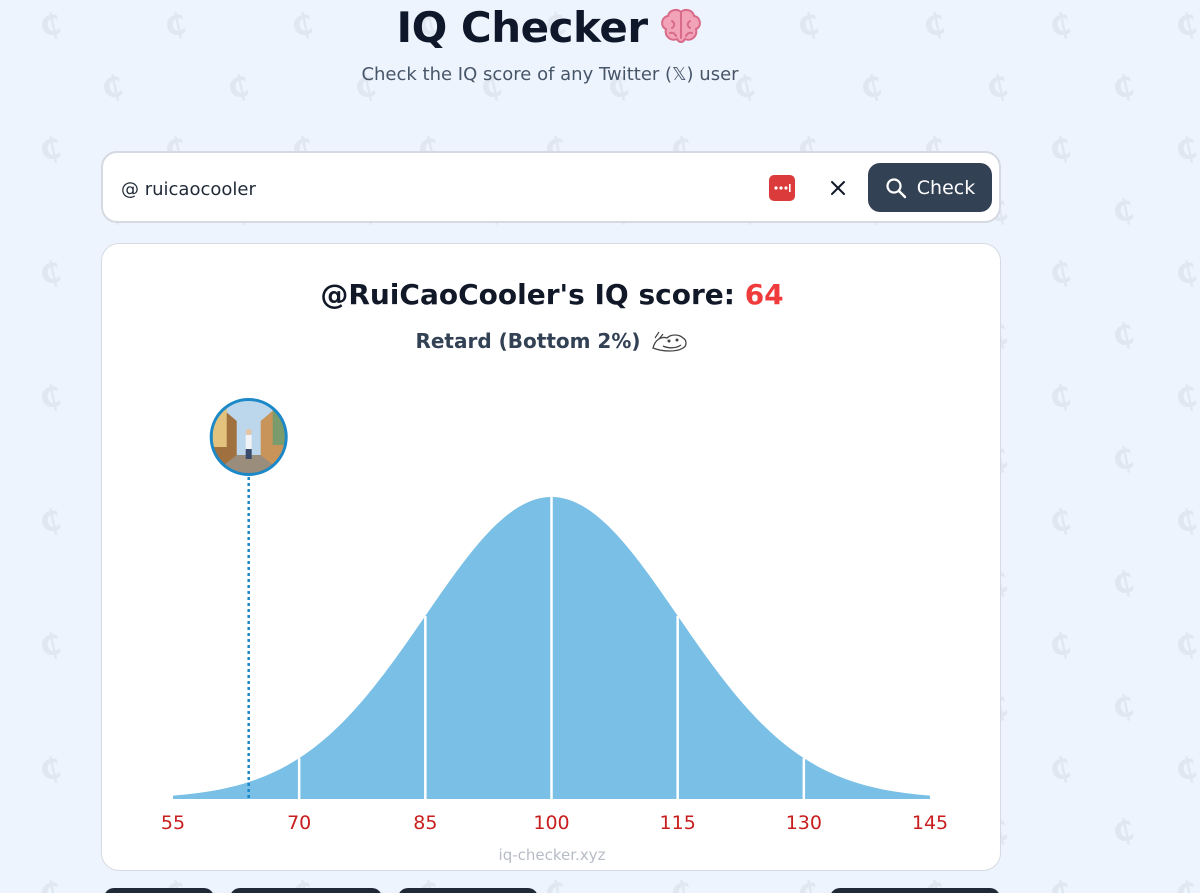 The height and width of the screenshot is (893, 1200). I want to click on site-watermark: iq-checker.xyz, so click(552, 855).